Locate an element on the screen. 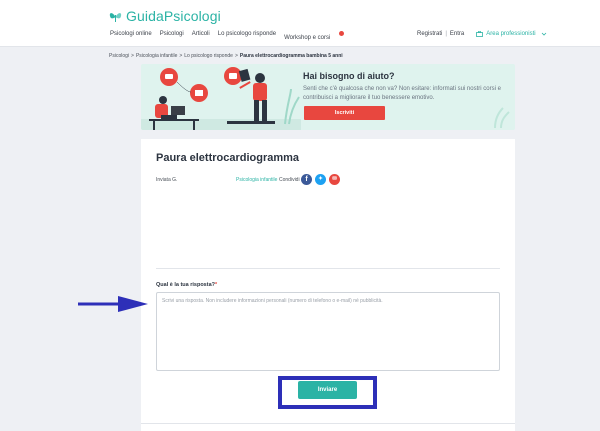 The width and height of the screenshot is (600, 431). pro-area-link: Area professionisti is located at coordinates (512, 34).